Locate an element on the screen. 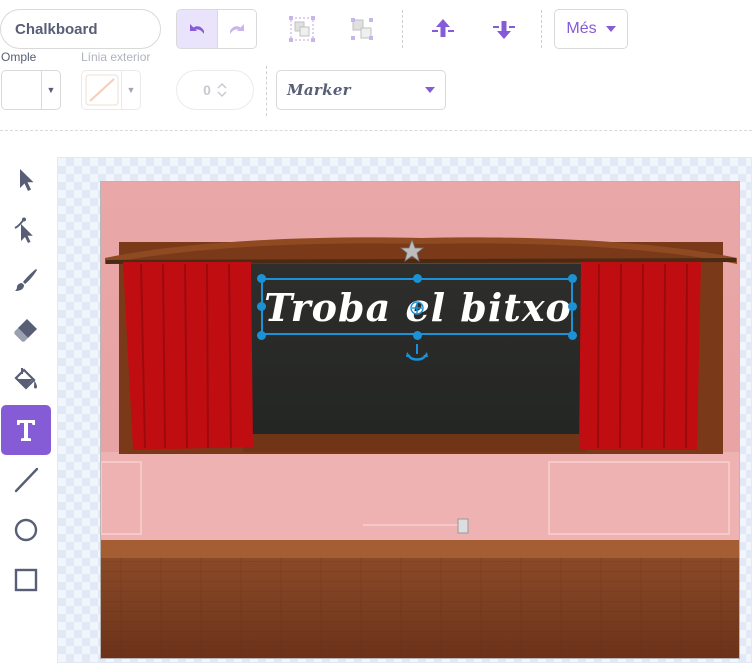 Image resolution: width=752 pixels, height=663 pixels. select-arrow-icon is located at coordinates (27, 180).